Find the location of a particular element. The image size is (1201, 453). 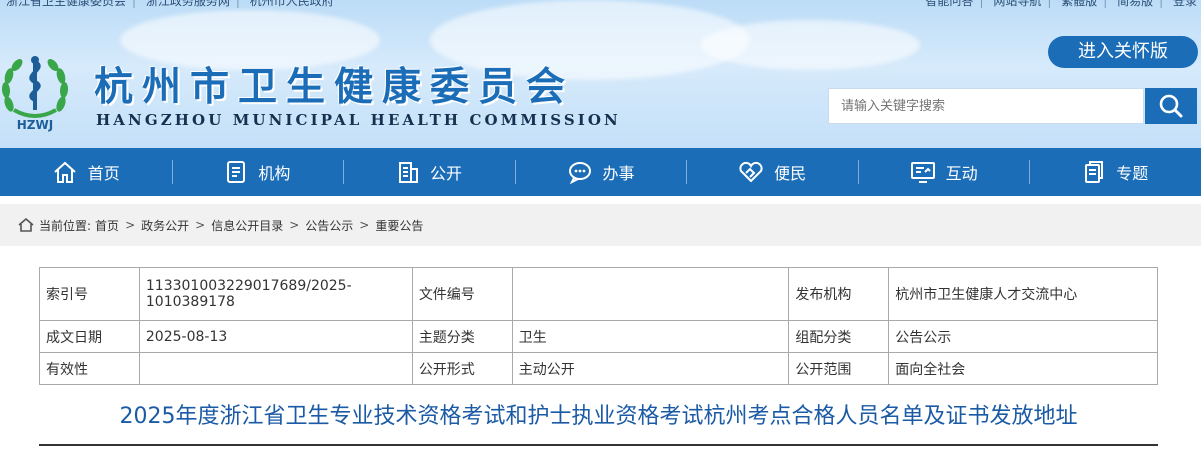

document-icon is located at coordinates (236, 172).